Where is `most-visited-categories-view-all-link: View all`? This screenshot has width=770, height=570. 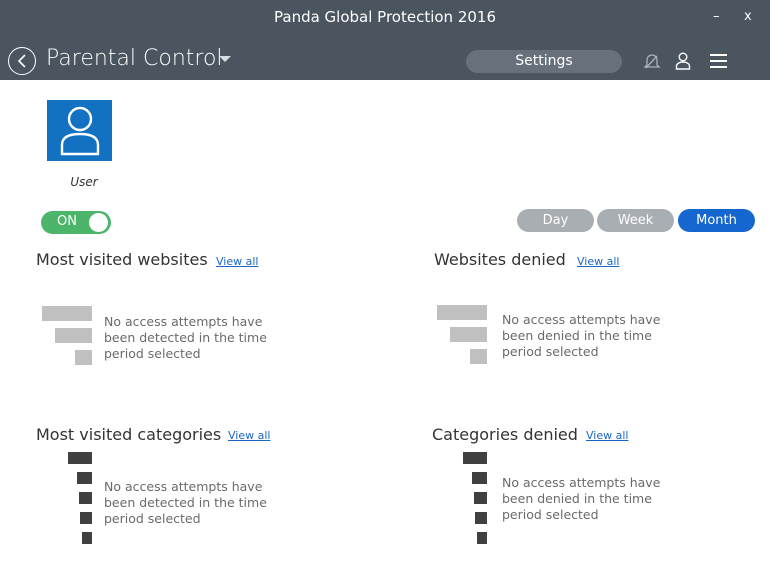 most-visited-categories-view-all-link: View all is located at coordinates (249, 435).